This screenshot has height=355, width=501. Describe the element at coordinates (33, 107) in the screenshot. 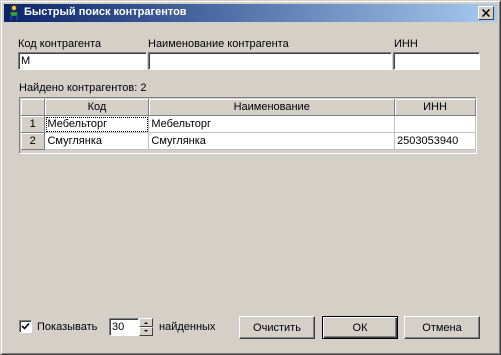

I see `header-rownum` at that location.